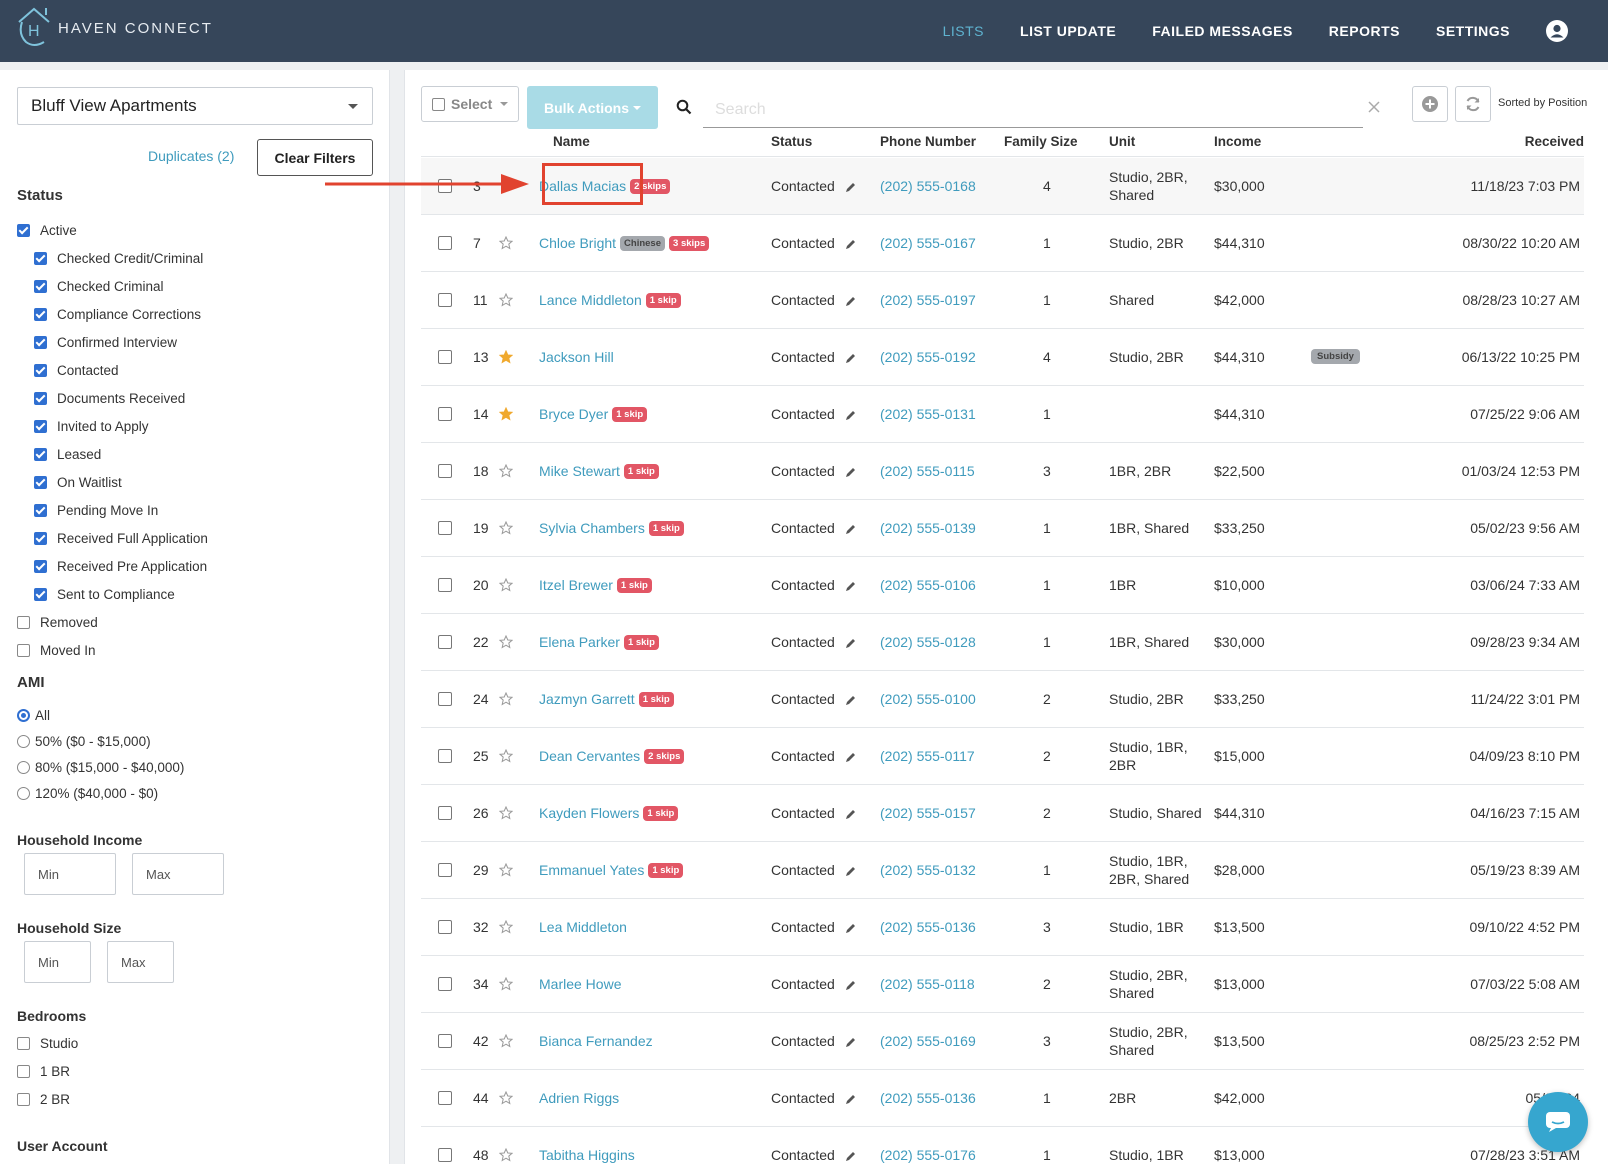 This screenshot has width=1608, height=1164. Describe the element at coordinates (928, 927) in the screenshot. I see `phone-link: (202) 555-0136` at that location.